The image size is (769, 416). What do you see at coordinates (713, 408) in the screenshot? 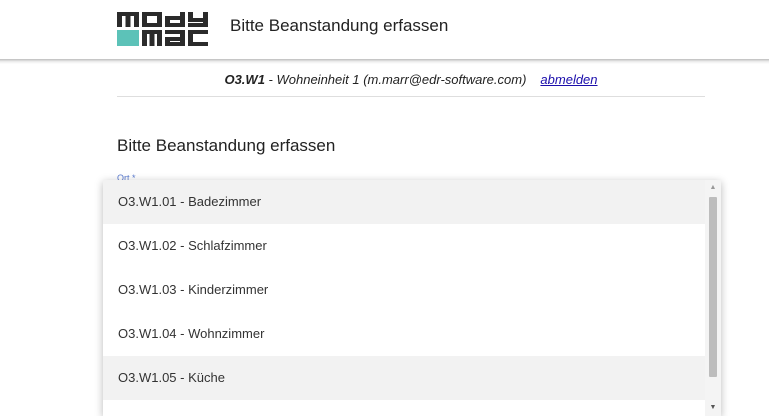
I see `scroll-down-arrow-icon: ▼` at bounding box center [713, 408].